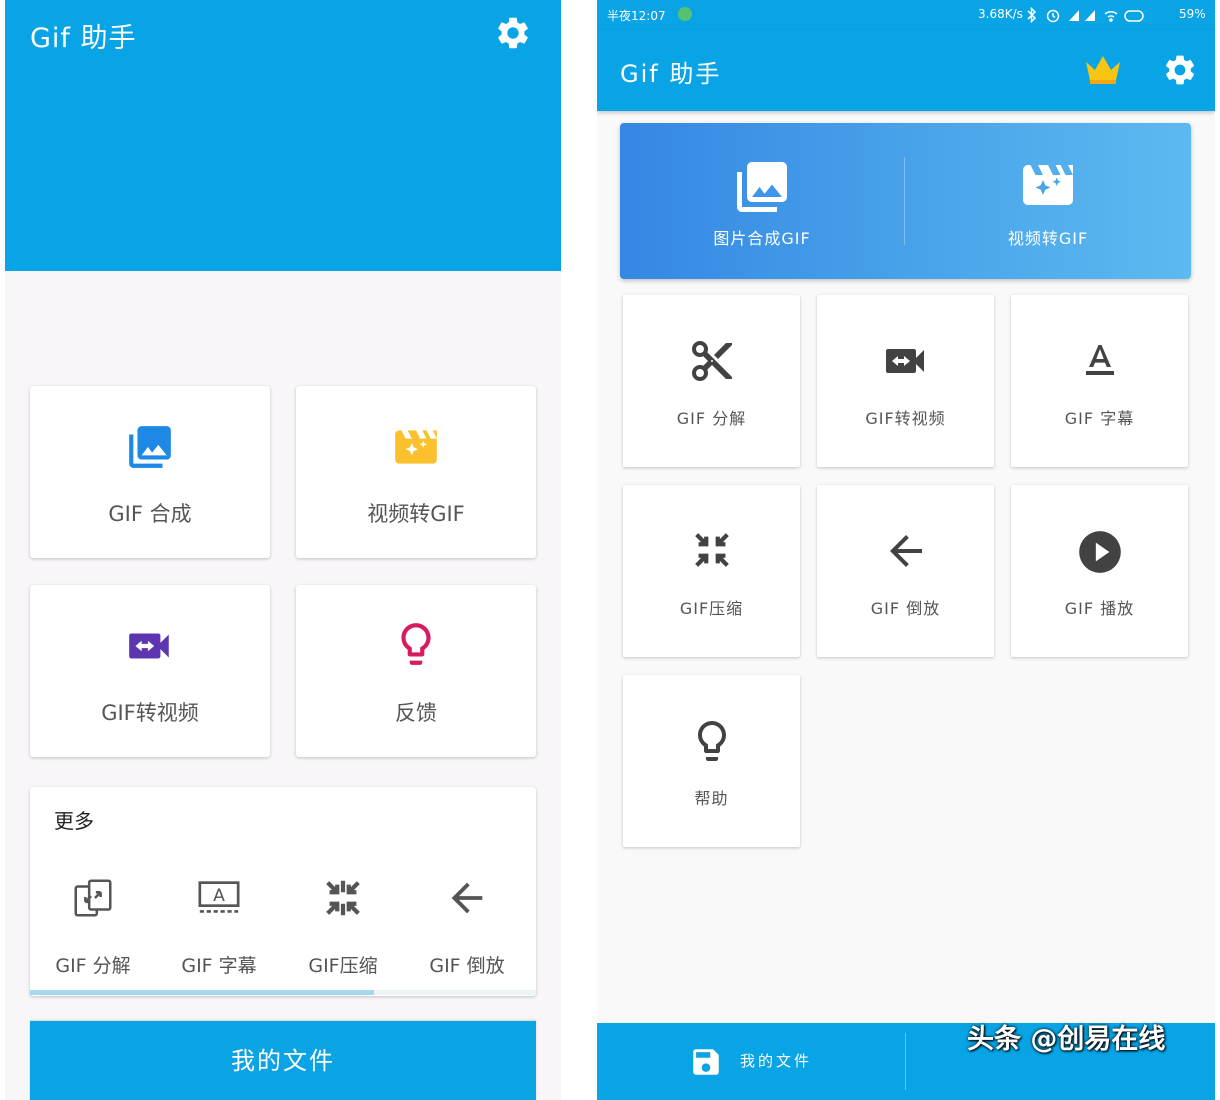 This screenshot has height=1100, width=1220. I want to click on gif-subtitle-card: GIF 字幕, so click(1099, 381).